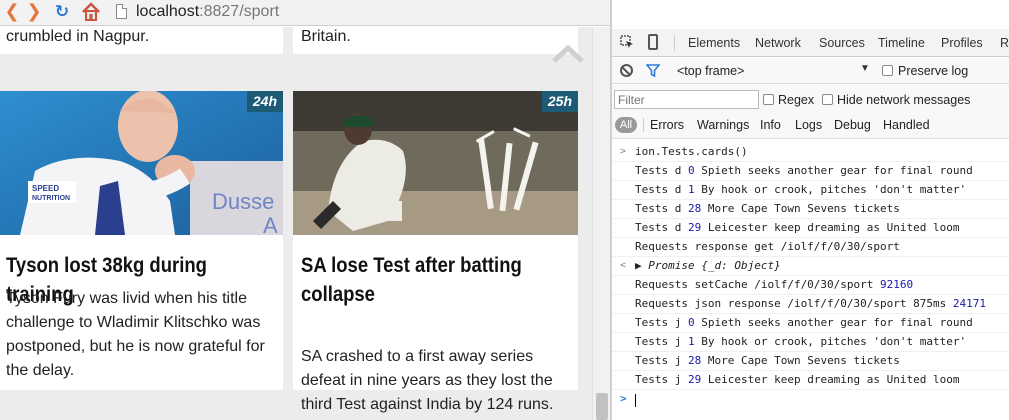 The width and height of the screenshot is (1009, 420). I want to click on console-message: Tests d 28 More Cape Town Sevens tickets, so click(810, 209).